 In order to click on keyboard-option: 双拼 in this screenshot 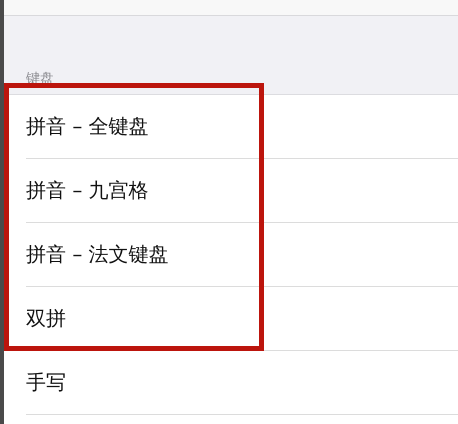, I will do `click(46, 318)`.